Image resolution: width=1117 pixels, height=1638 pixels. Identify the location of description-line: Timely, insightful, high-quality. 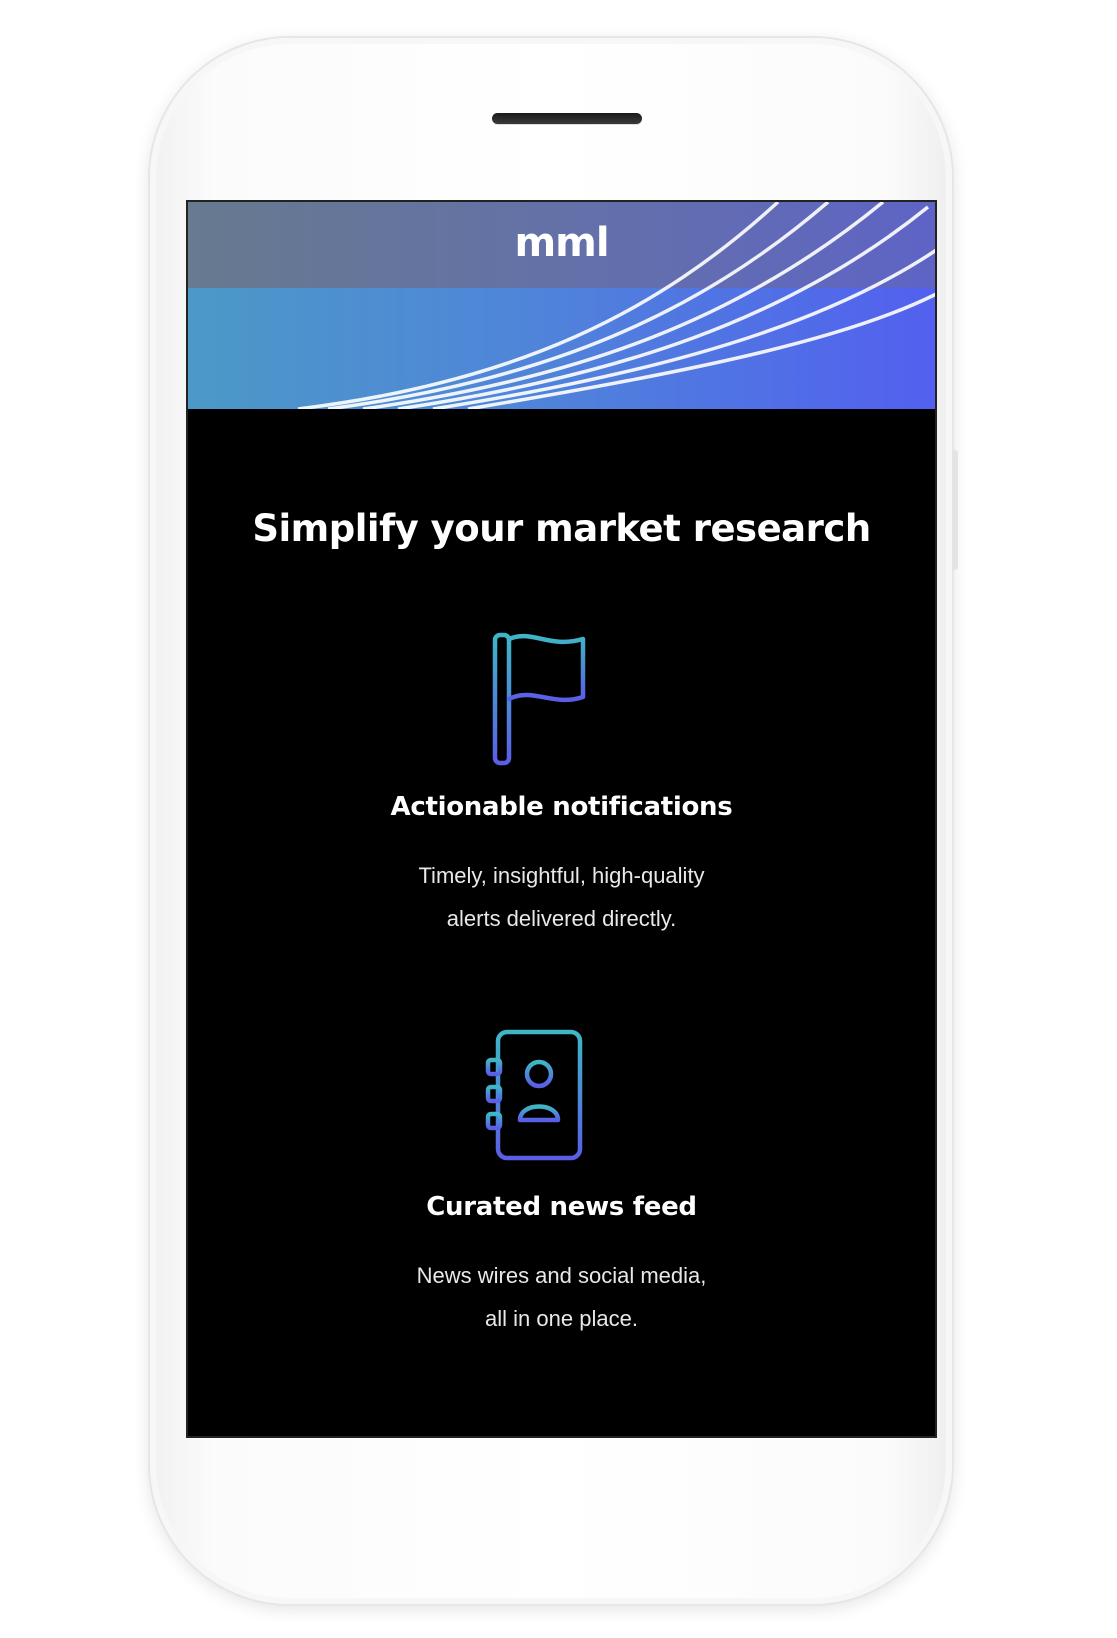
(561, 875).